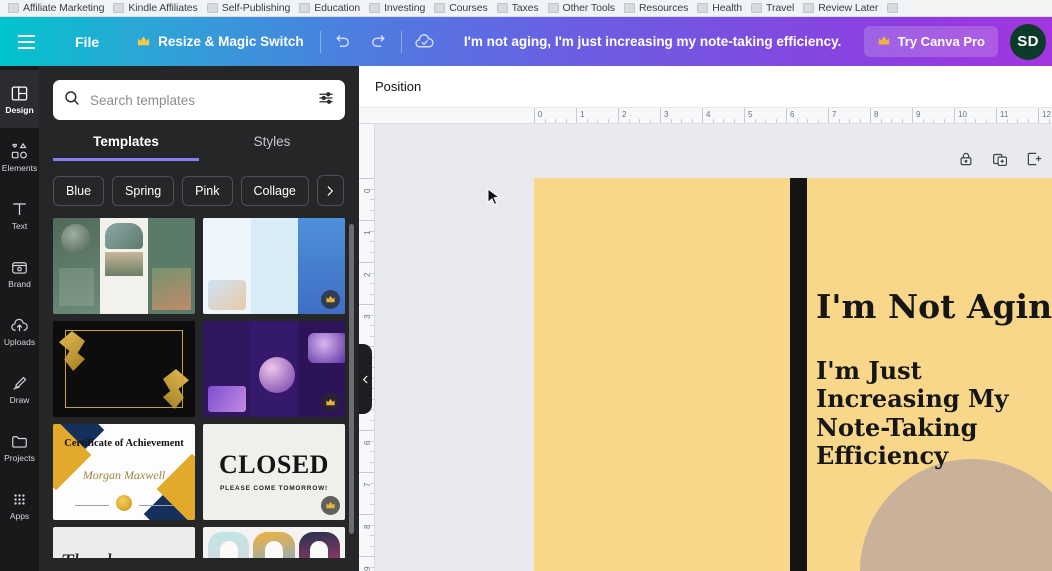 Image resolution: width=1052 pixels, height=571 pixels. I want to click on bookmark-item: Travel, so click(775, 8).